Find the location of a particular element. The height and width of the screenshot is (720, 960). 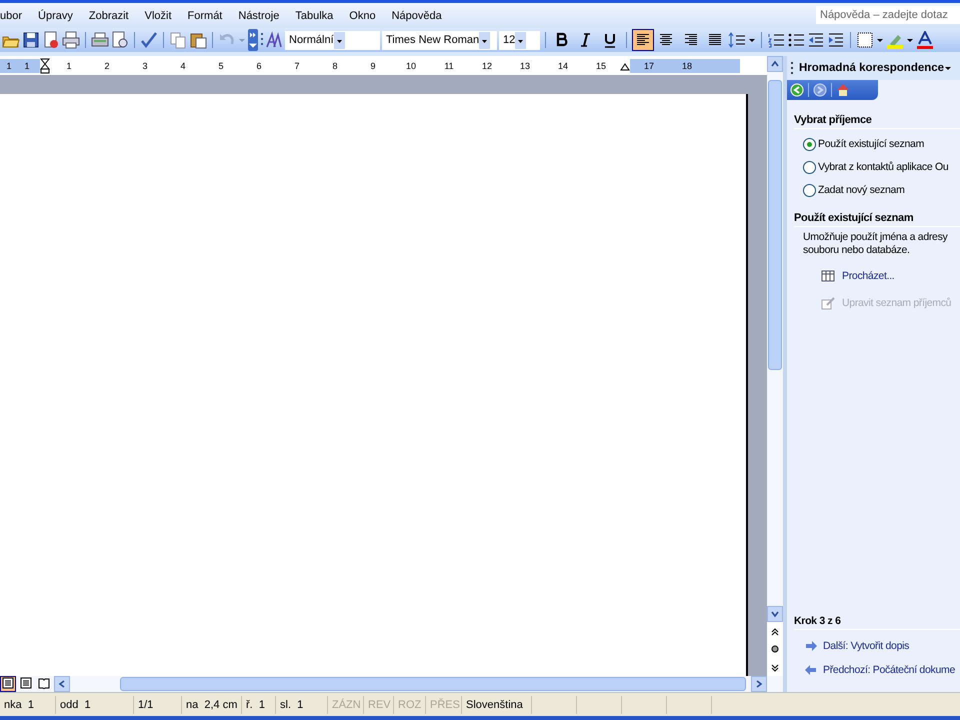

reading-view-button is located at coordinates (44, 684).